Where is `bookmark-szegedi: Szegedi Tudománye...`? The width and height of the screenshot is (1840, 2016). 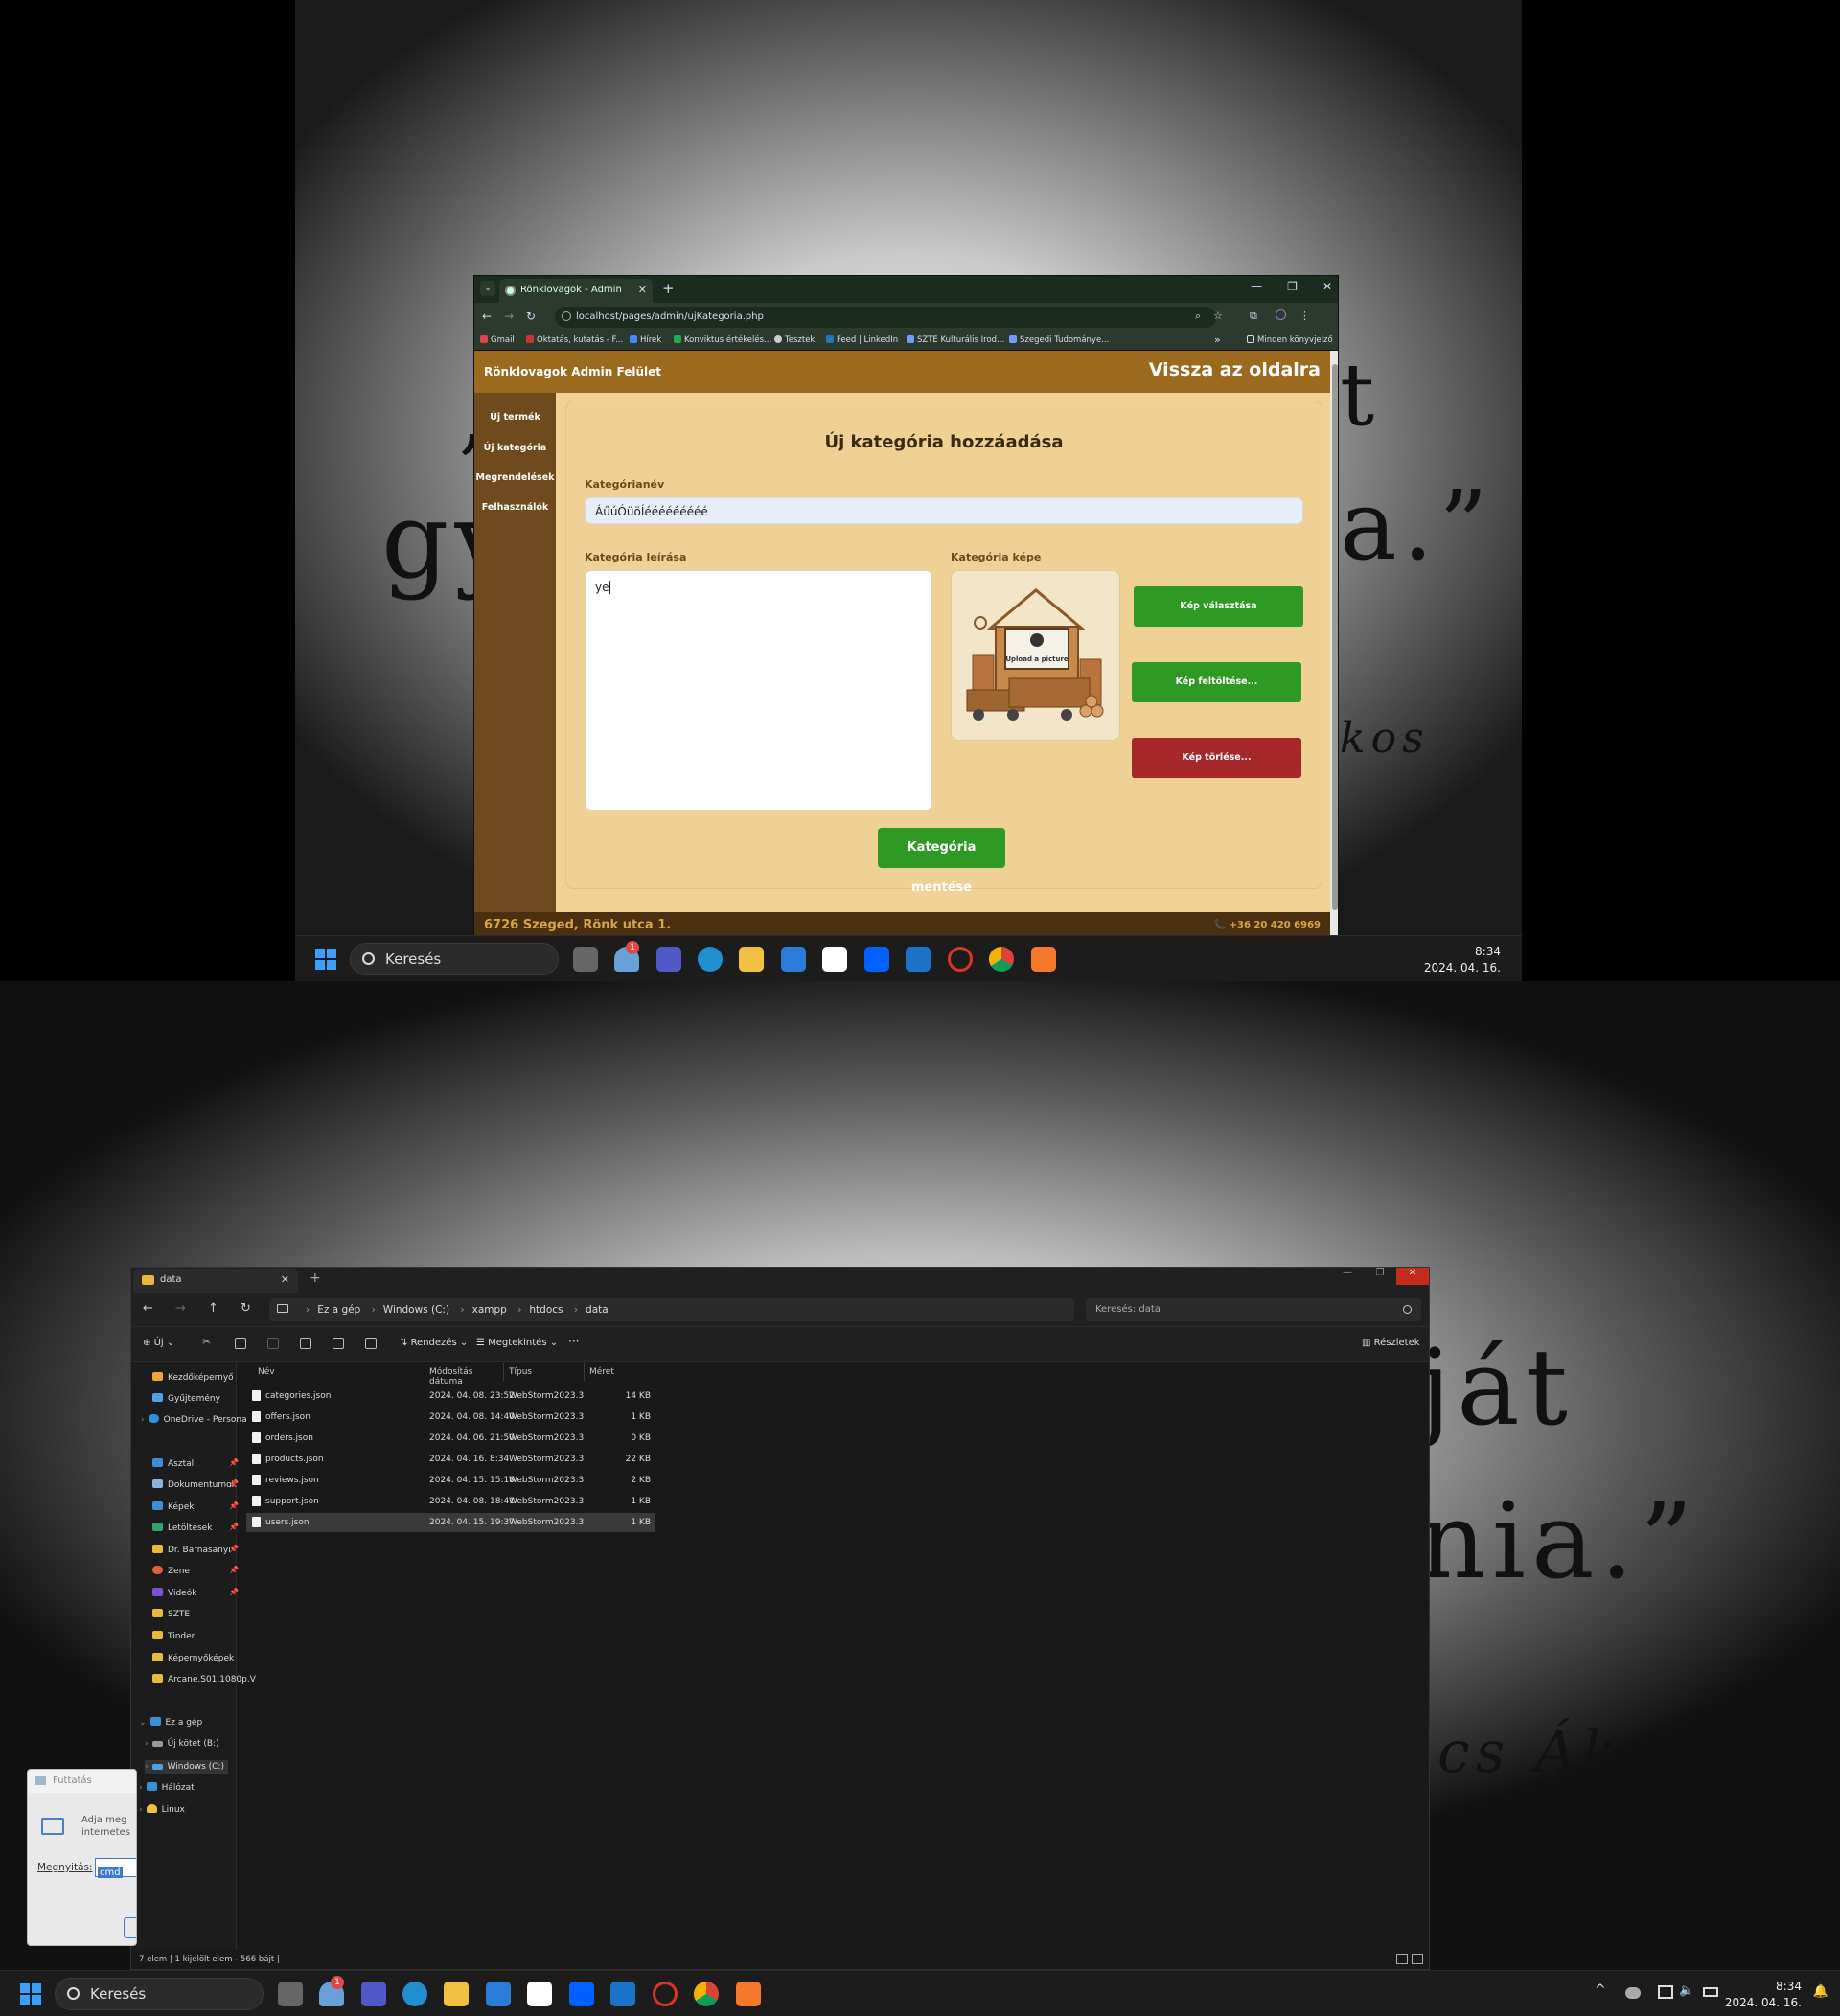
bookmark-szegedi: Szegedi Tudománye... is located at coordinates (1059, 340).